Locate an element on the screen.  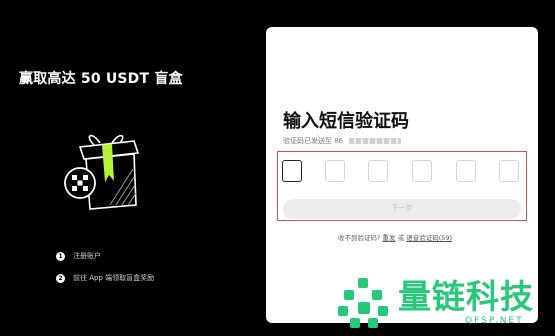
resend-row: 收不到验证码? 重发 或 语音验证码(59) is located at coordinates (395, 237).